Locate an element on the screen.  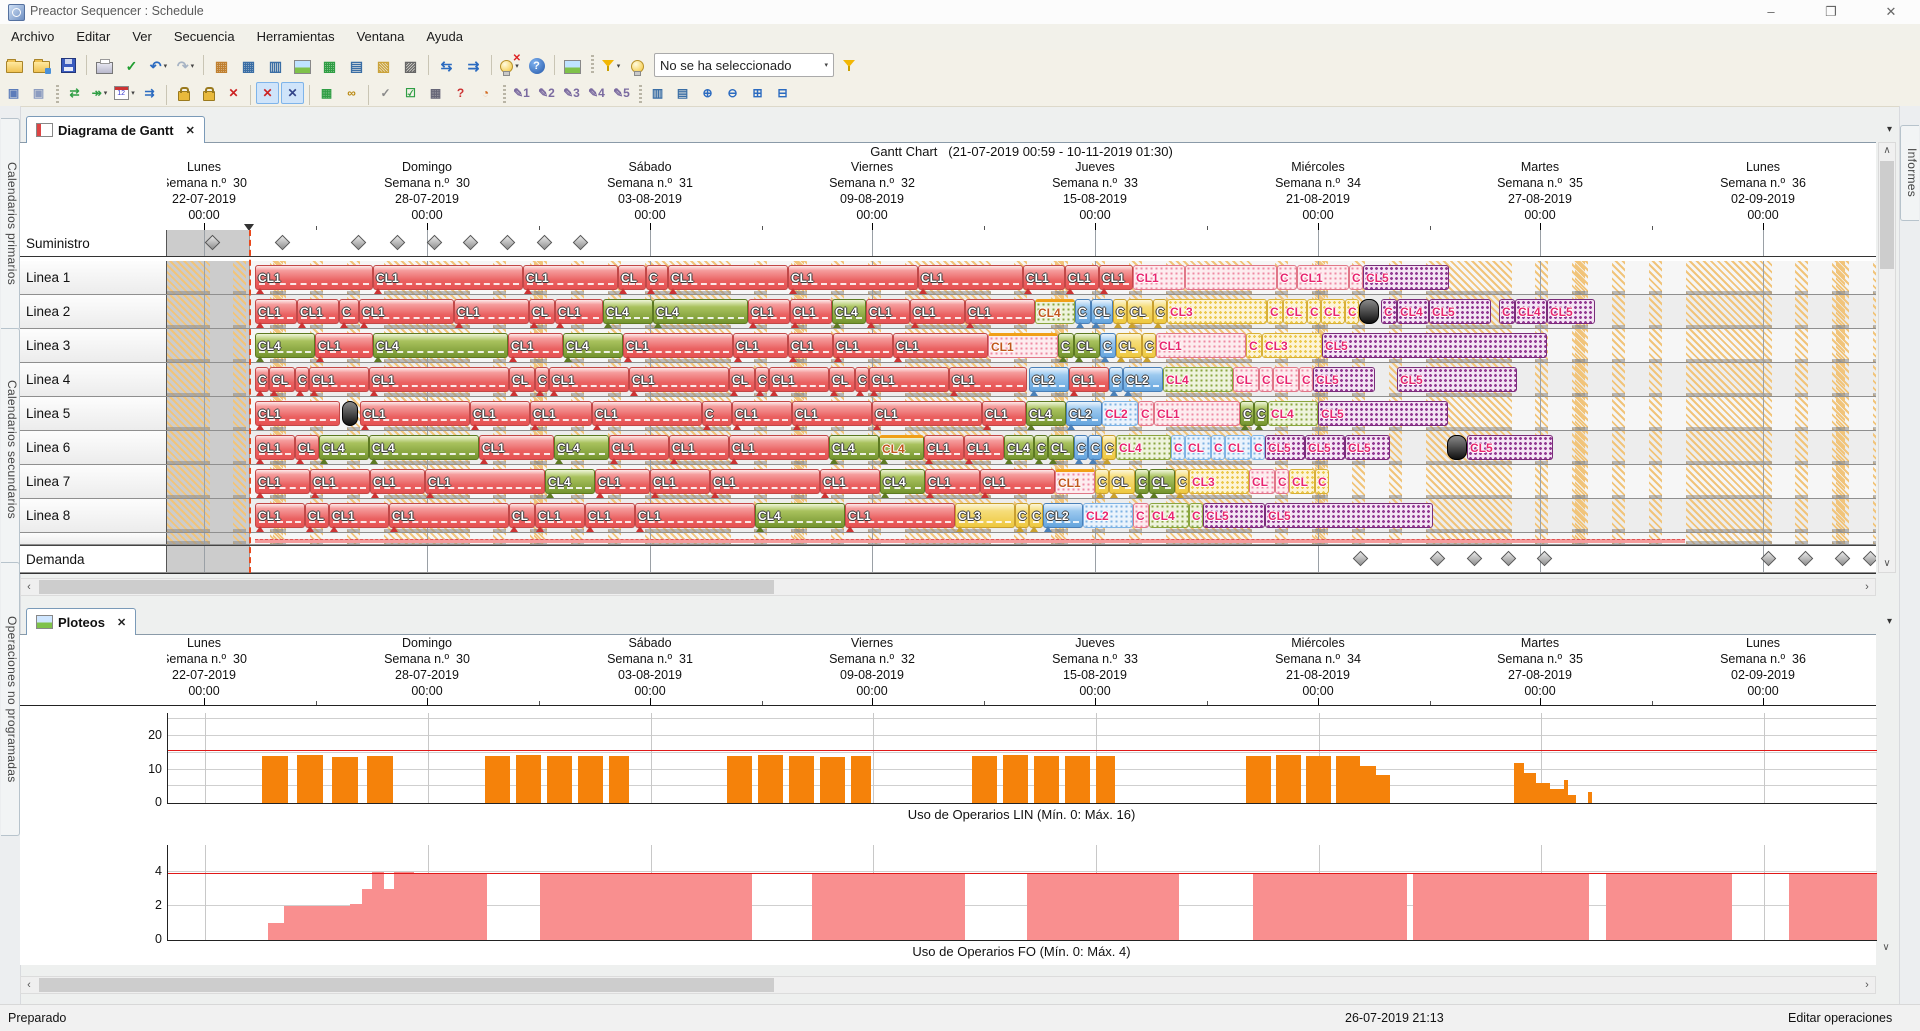
plots-hscrollbar: ‹ › is located at coordinates (948, 985).